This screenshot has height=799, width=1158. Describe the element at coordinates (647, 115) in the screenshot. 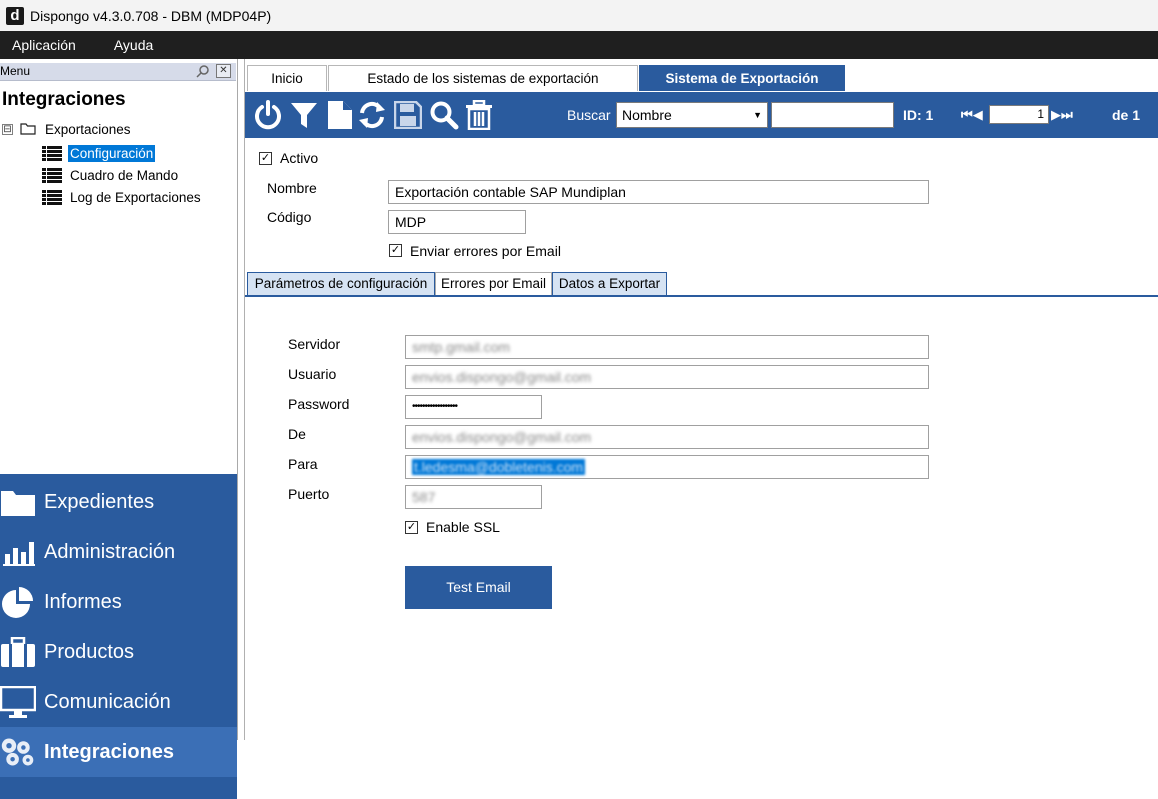

I see `search-field-value: Nombre` at that location.